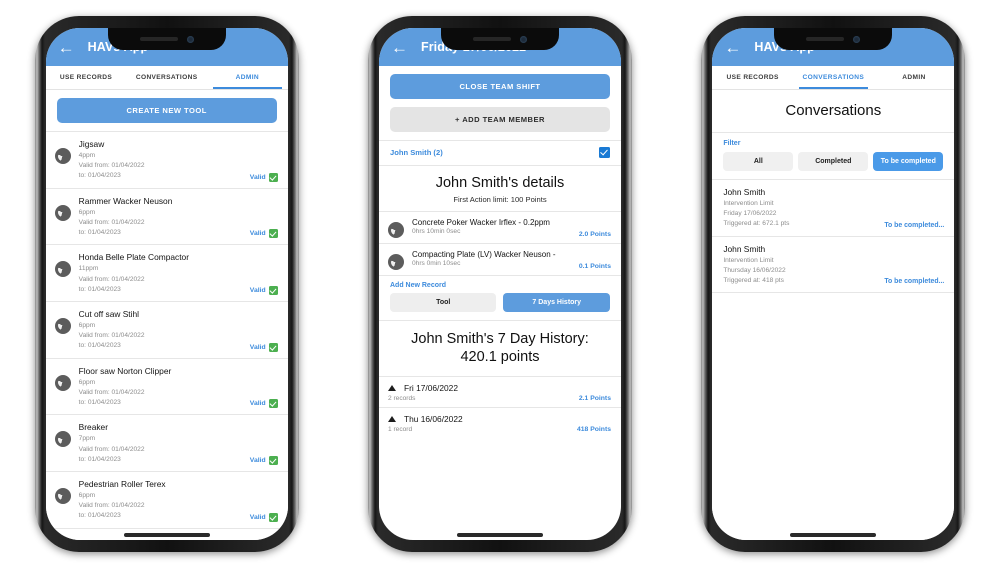 Image resolution: width=1000 pixels, height=568 pixels. What do you see at coordinates (93, 427) in the screenshot?
I see `tool-name: Breaker` at bounding box center [93, 427].